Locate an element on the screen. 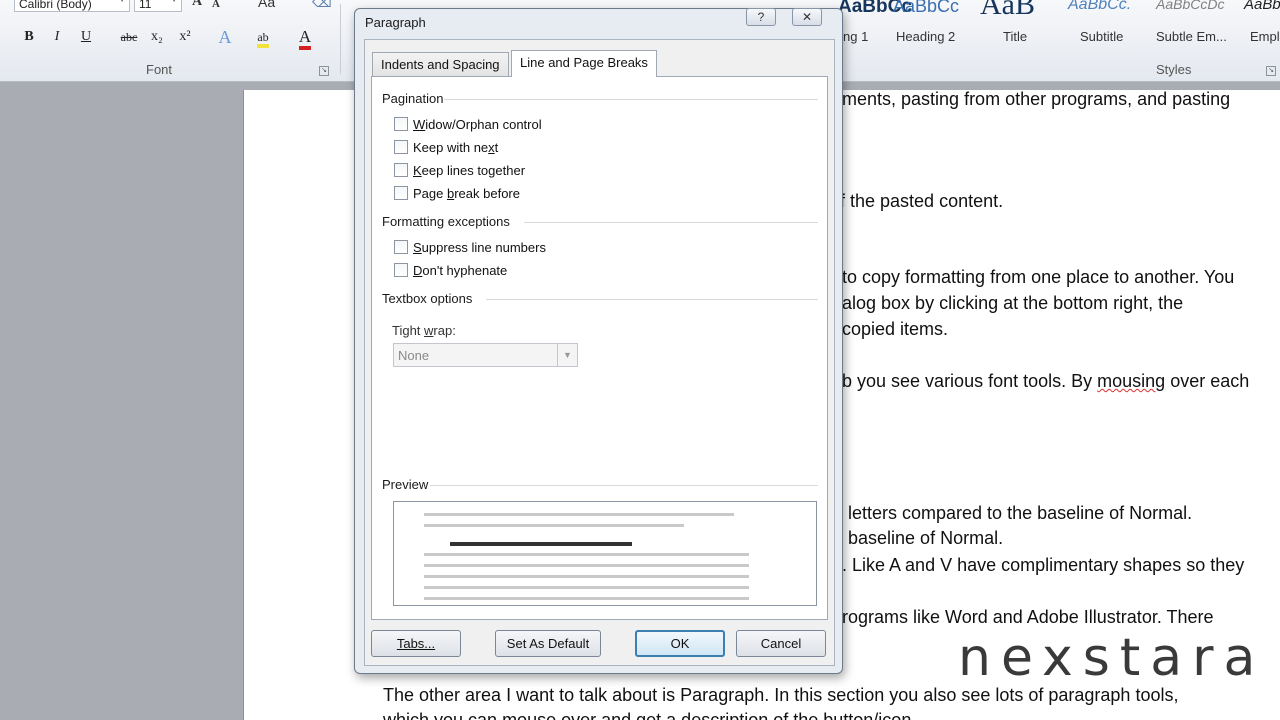 The width and height of the screenshot is (1280, 720). style-sample-heading2: AaBbCc is located at coordinates (926, 8).